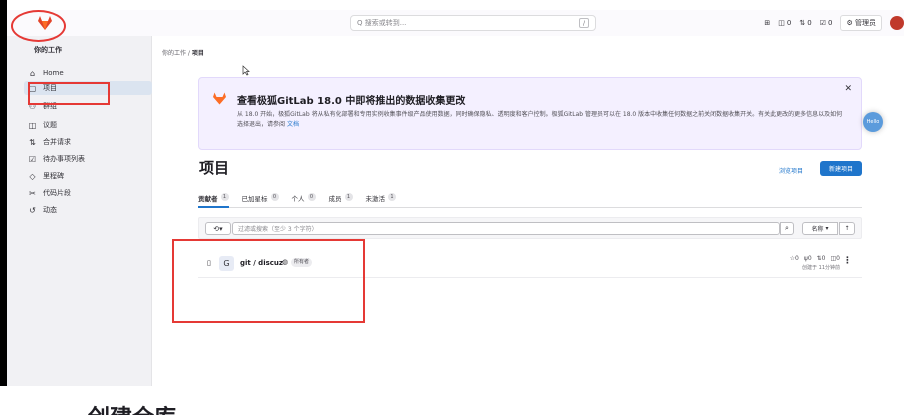 The width and height of the screenshot is (911, 415). I want to click on annotation-ellipse-logo, so click(38, 26).